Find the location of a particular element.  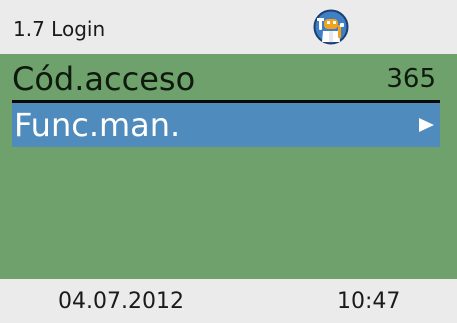

footer-bar: 04.07.2012 10:47 is located at coordinates (228, 301).